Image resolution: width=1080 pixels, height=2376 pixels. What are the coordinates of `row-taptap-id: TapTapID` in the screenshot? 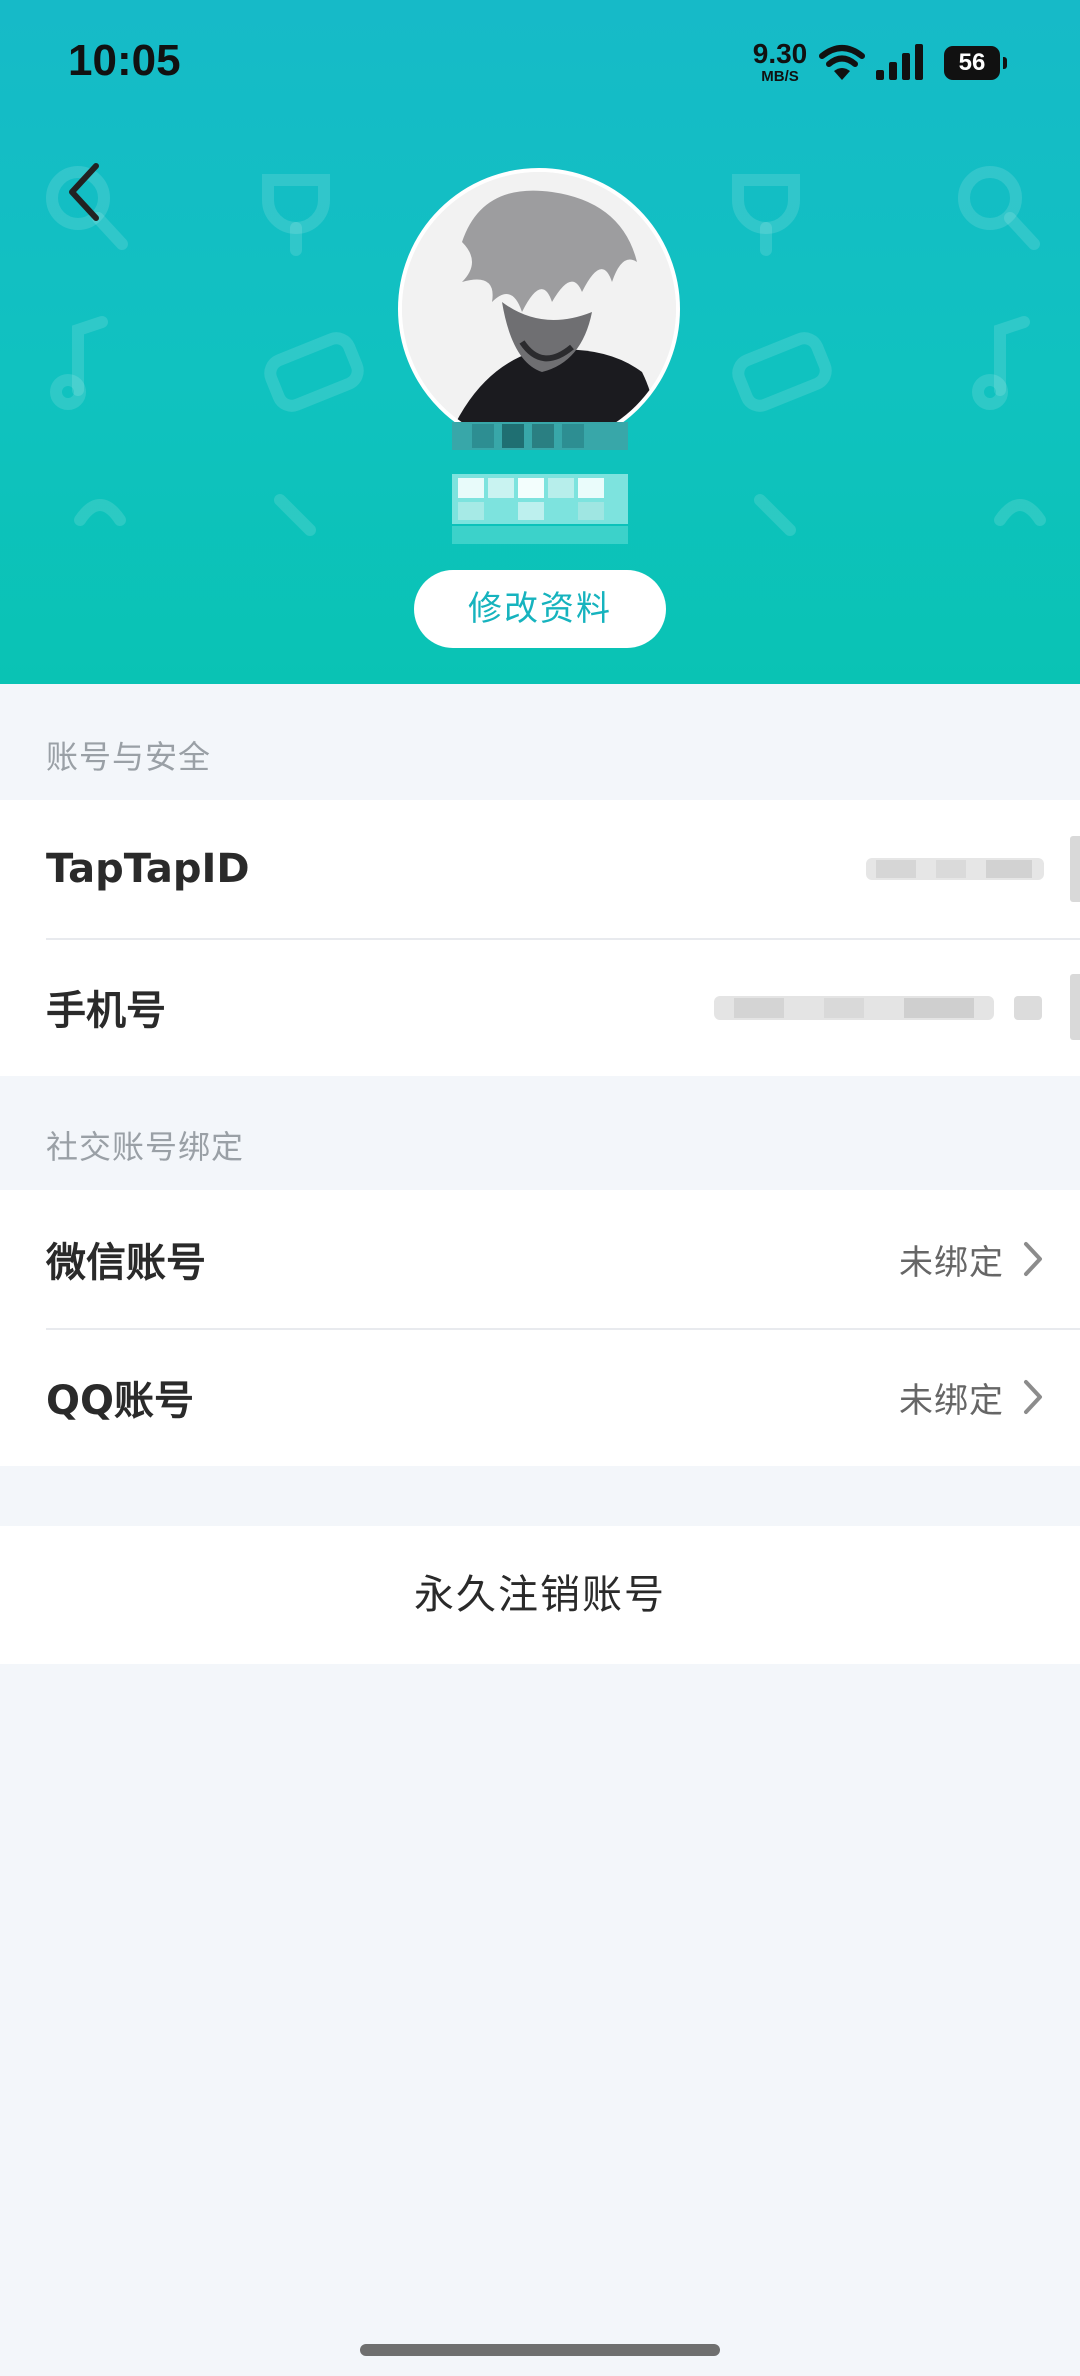 It's located at (540, 869).